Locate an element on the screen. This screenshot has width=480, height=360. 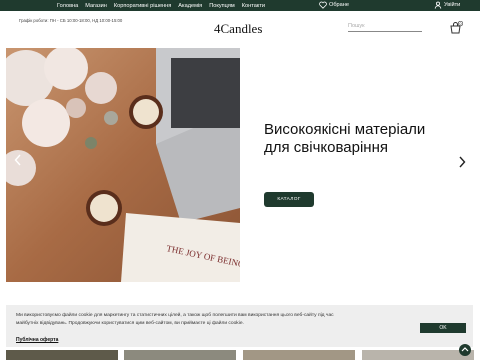
slider-prev-button is located at coordinates (18, 161).